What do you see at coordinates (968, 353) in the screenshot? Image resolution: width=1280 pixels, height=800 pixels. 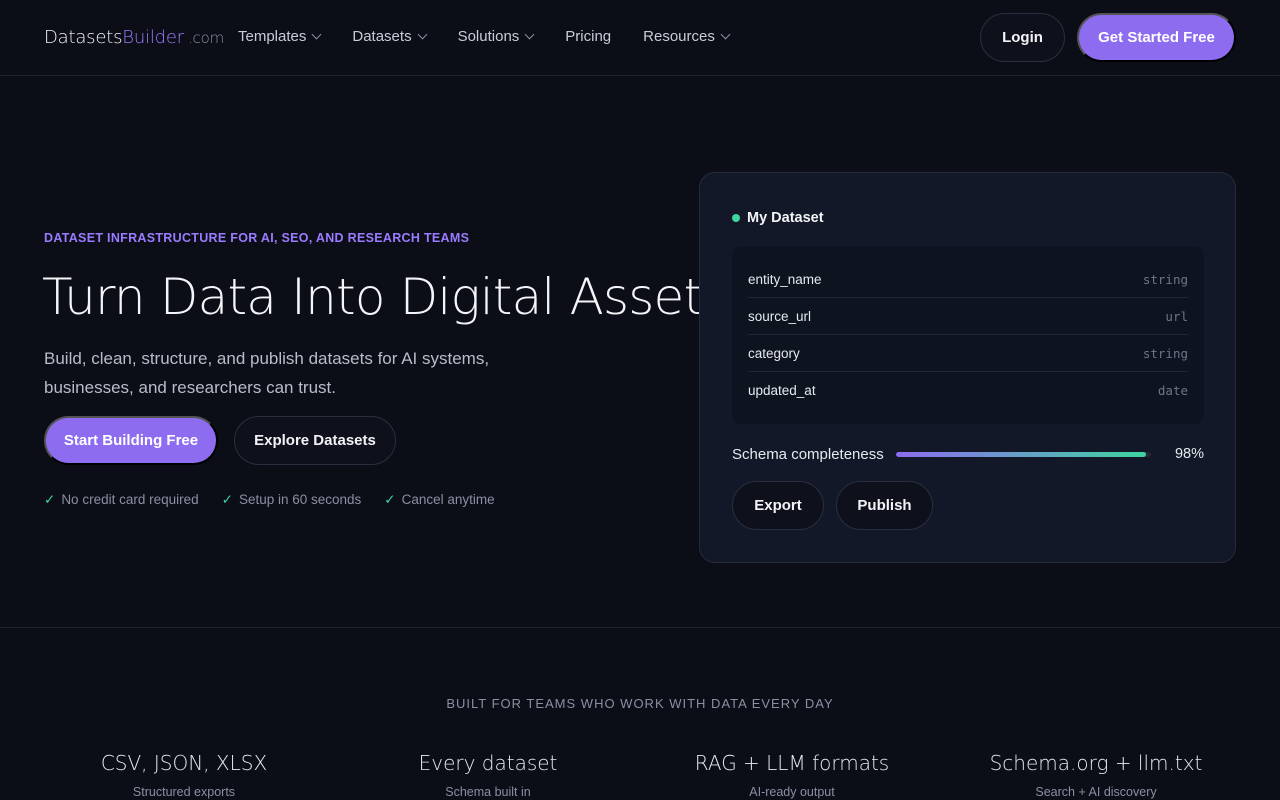 I see `schema-row: category string` at bounding box center [968, 353].